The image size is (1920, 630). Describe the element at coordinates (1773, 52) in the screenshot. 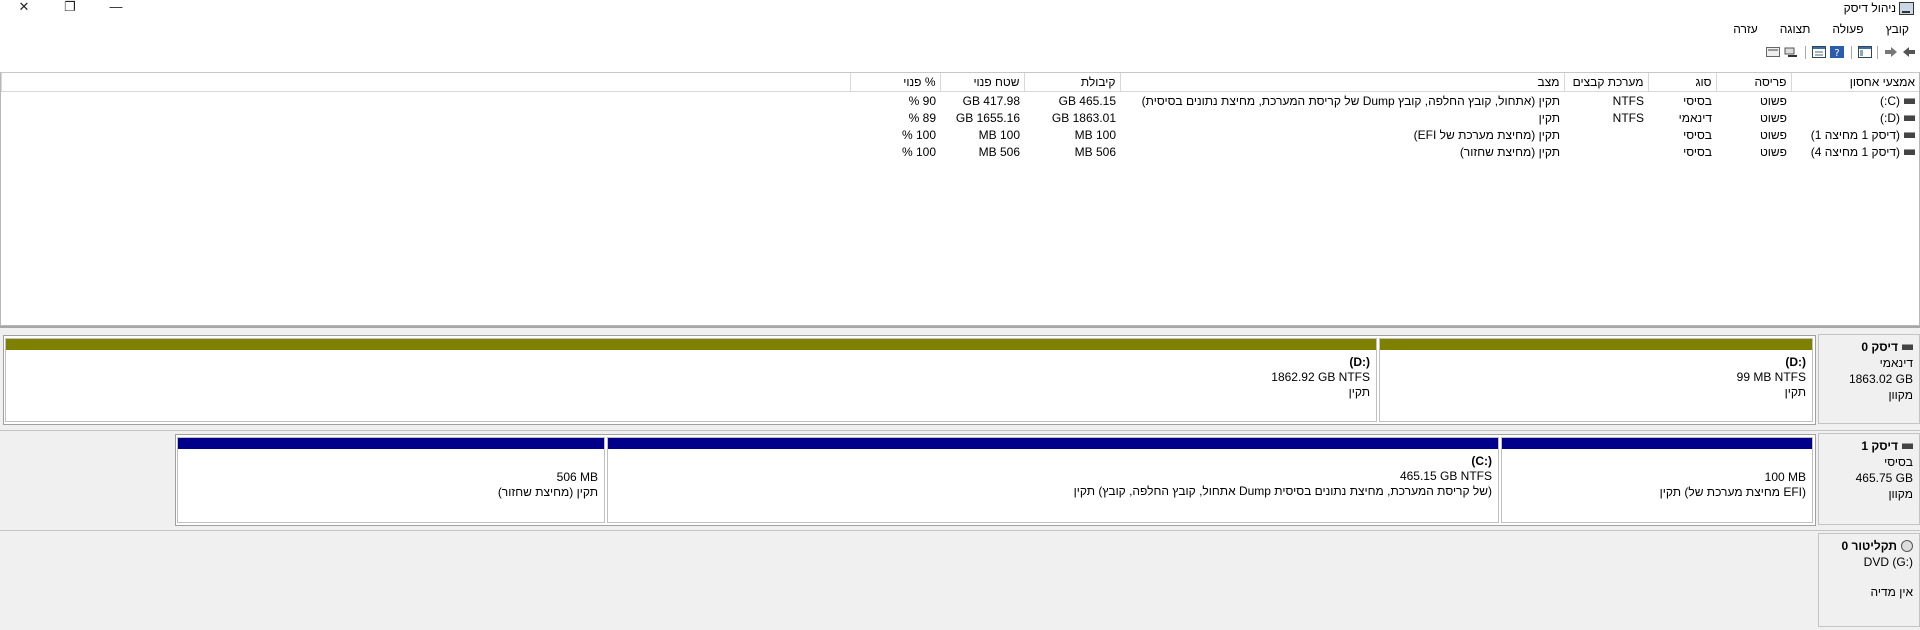

I see `view-icon` at that location.